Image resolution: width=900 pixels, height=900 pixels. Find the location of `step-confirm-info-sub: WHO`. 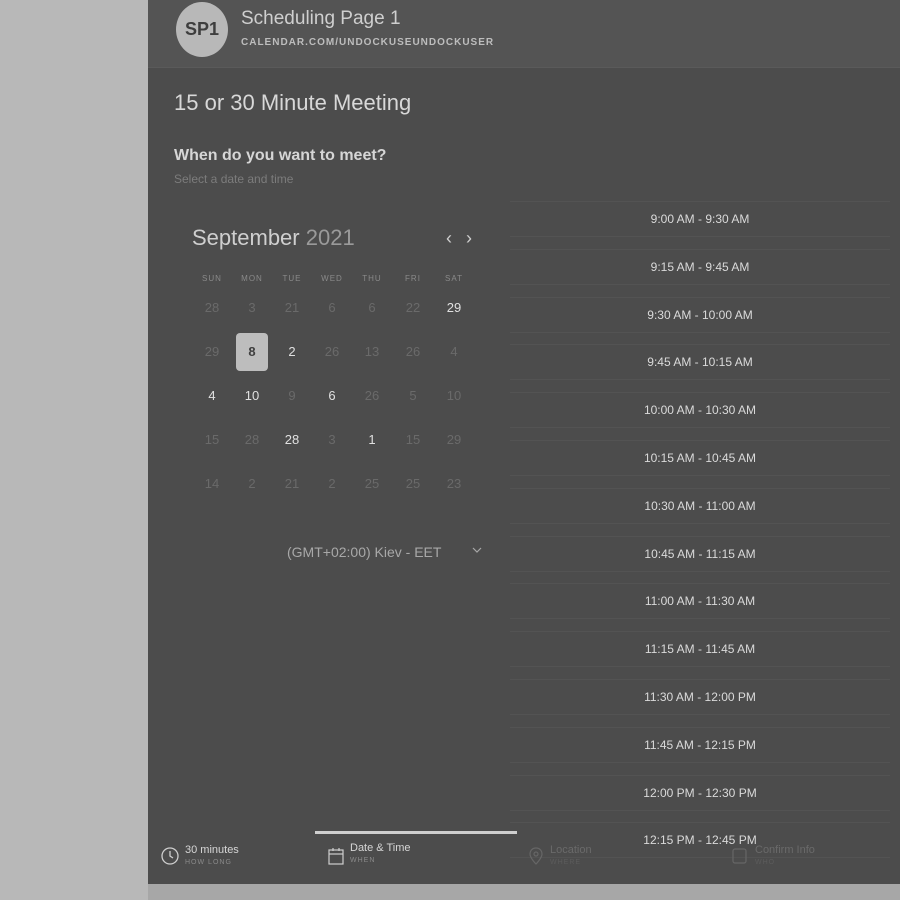

step-confirm-info-sub: WHO is located at coordinates (765, 862).